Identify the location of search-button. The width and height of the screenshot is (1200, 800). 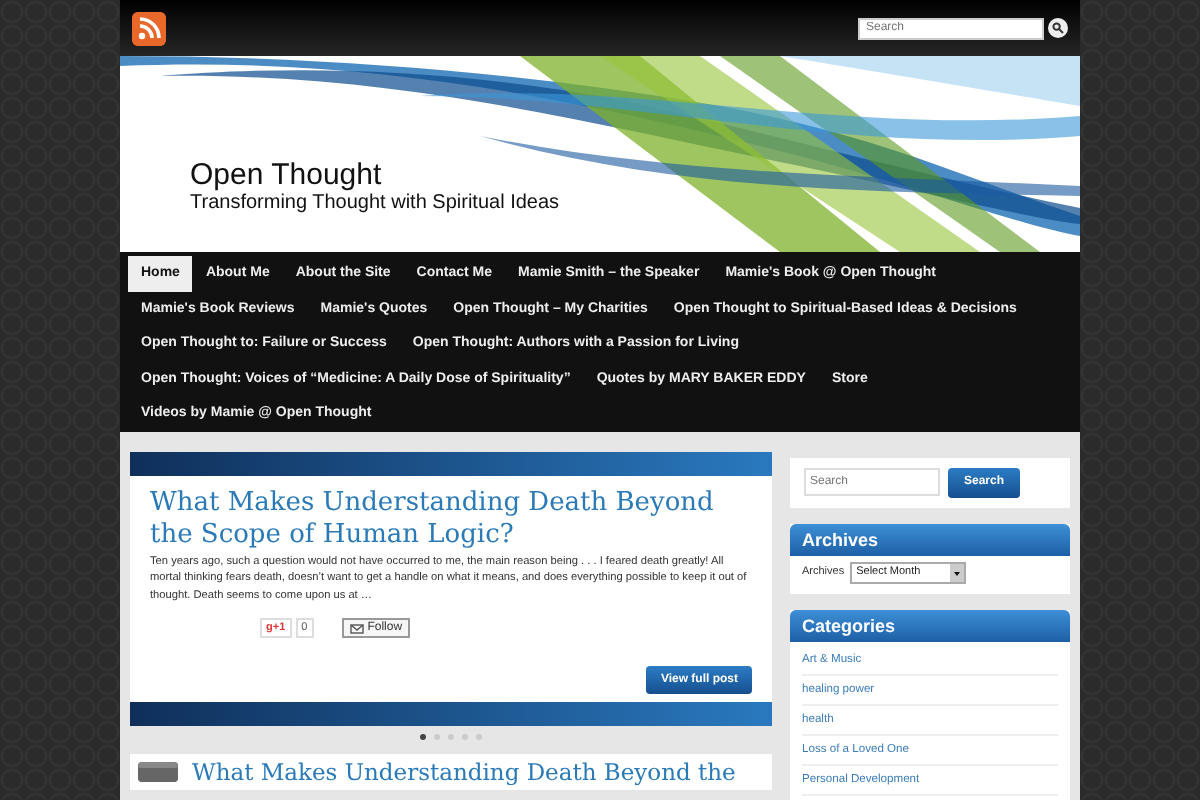
(1058, 28).